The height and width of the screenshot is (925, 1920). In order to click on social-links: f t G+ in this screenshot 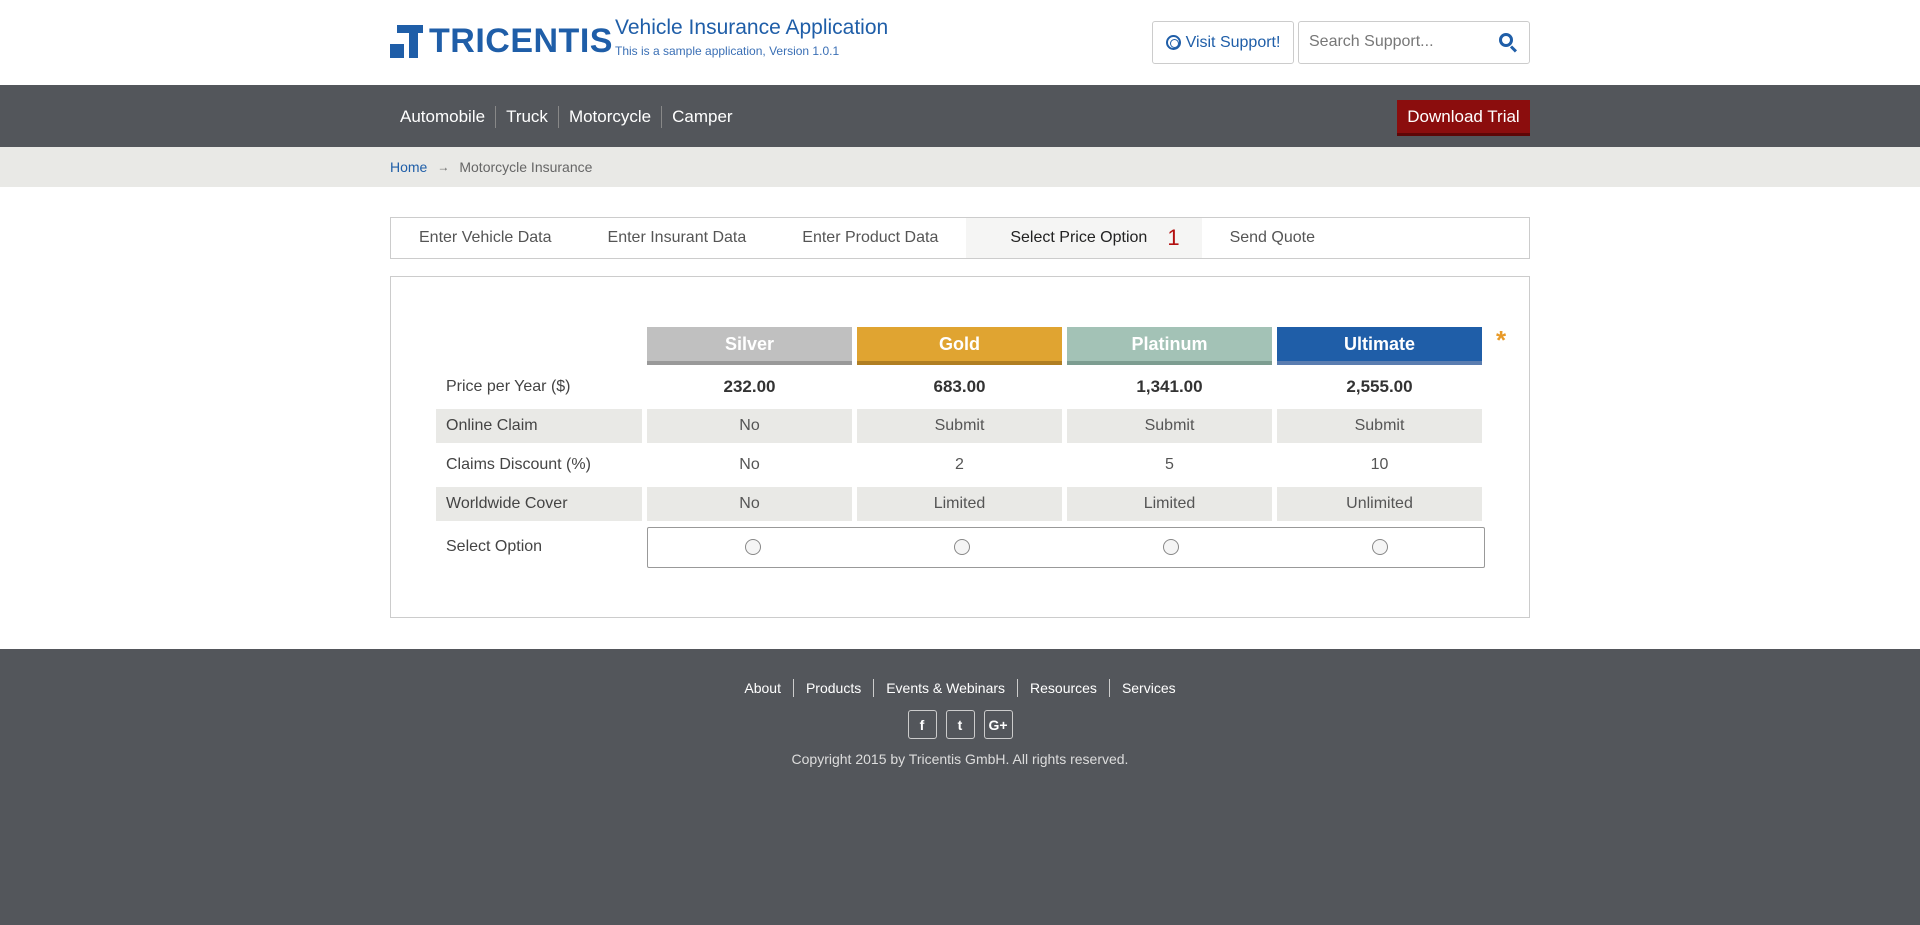, I will do `click(960, 724)`.